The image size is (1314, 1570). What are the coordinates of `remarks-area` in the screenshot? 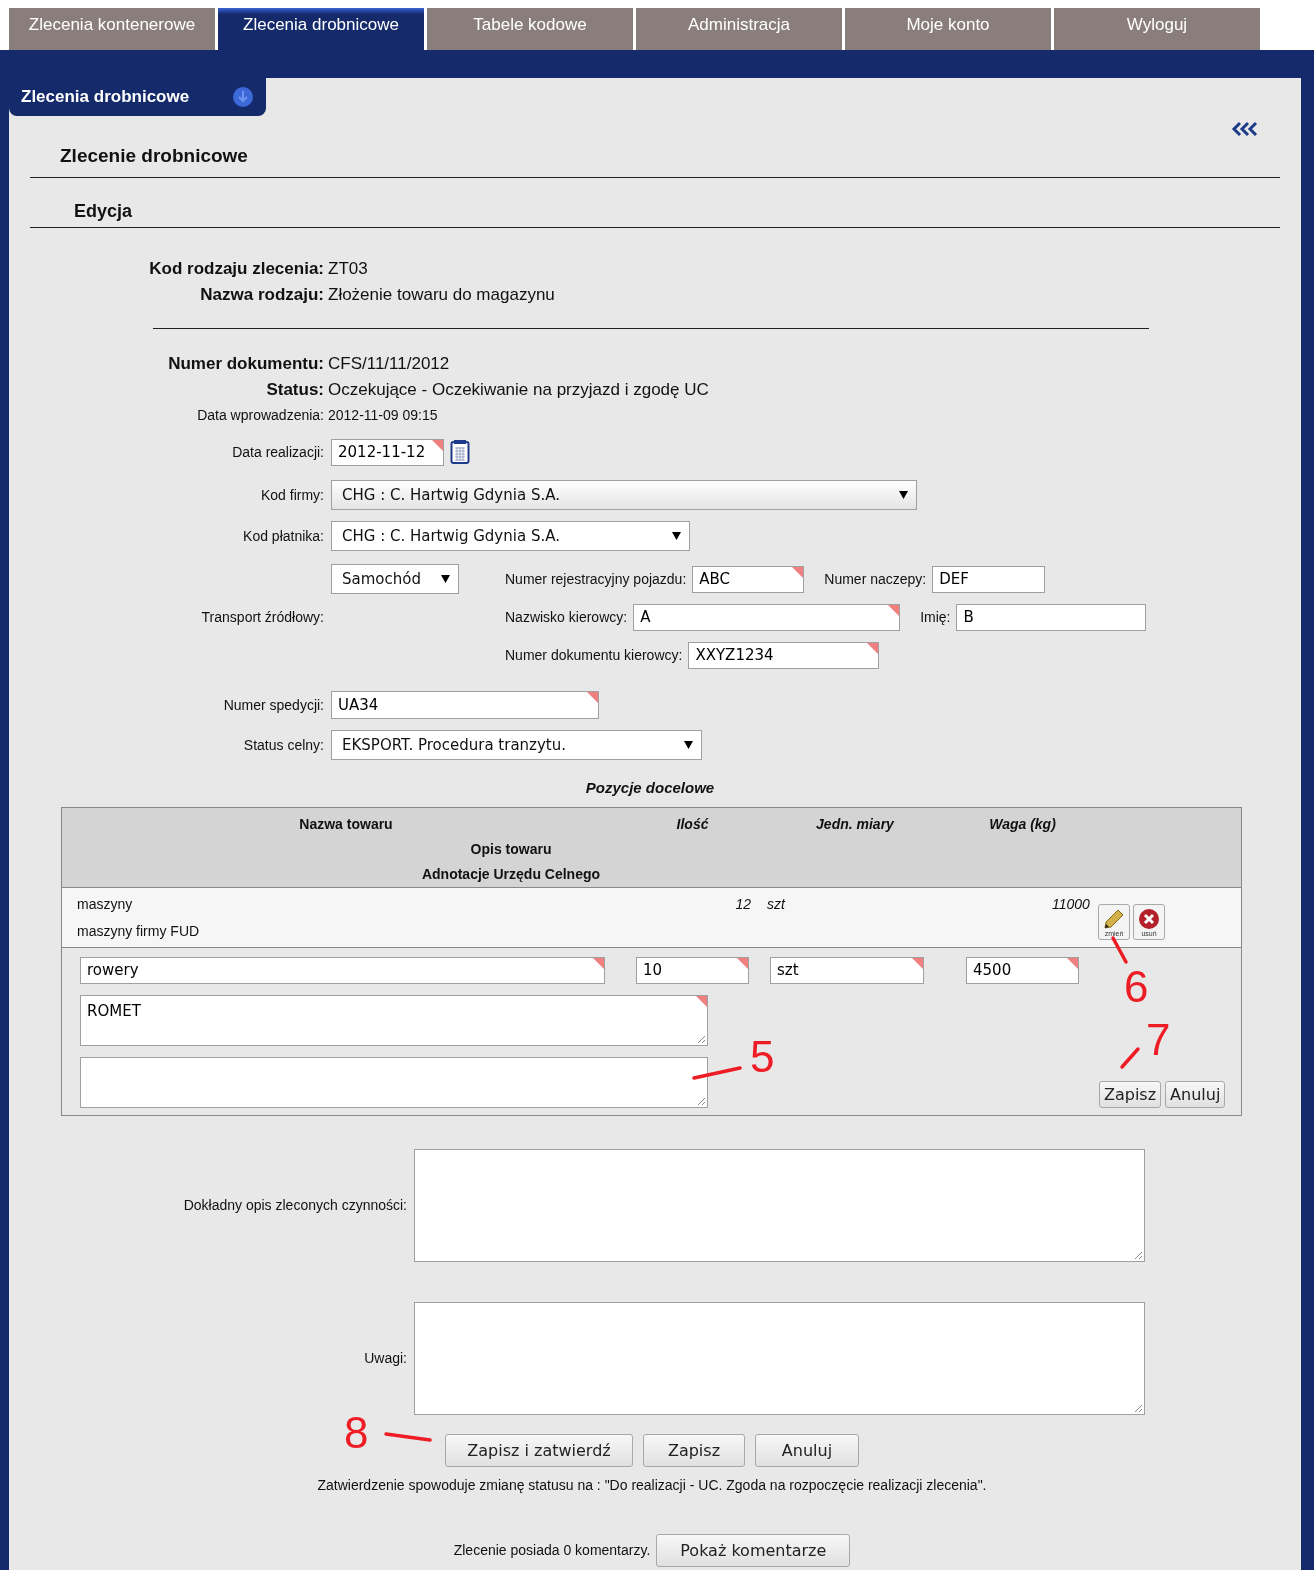 It's located at (779, 1358).